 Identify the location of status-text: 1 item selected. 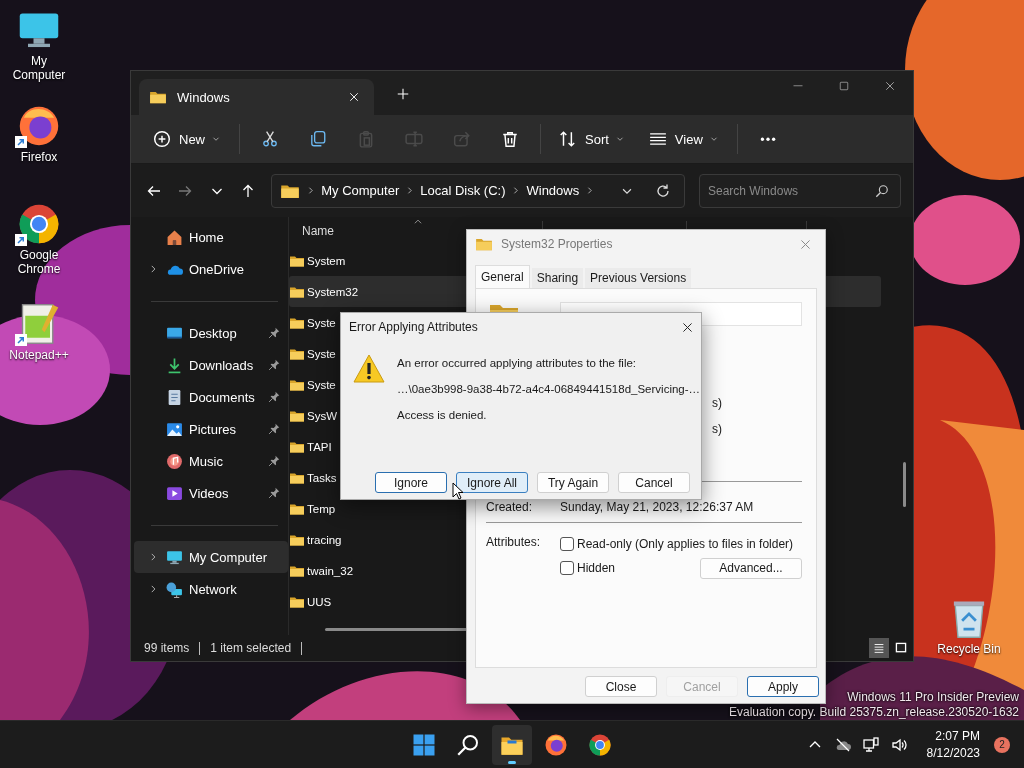
(251, 648).